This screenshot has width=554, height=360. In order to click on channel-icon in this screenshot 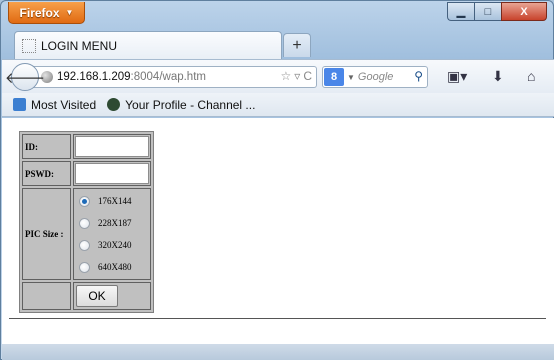, I will do `click(114, 104)`.